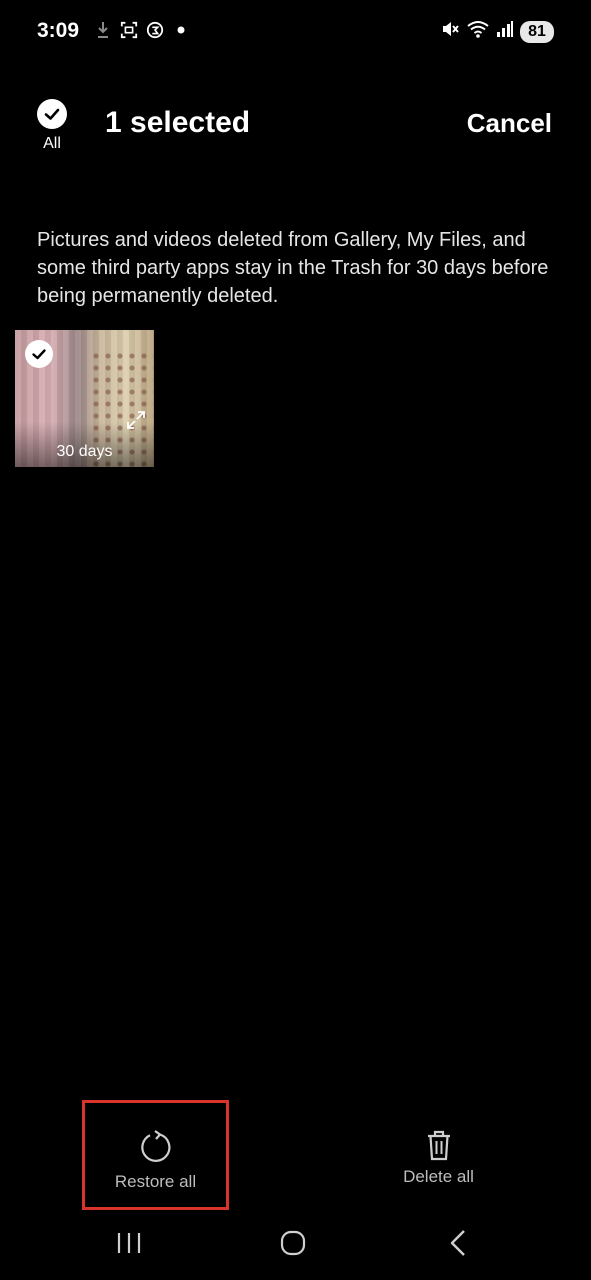  I want to click on wifi-icon, so click(478, 31).